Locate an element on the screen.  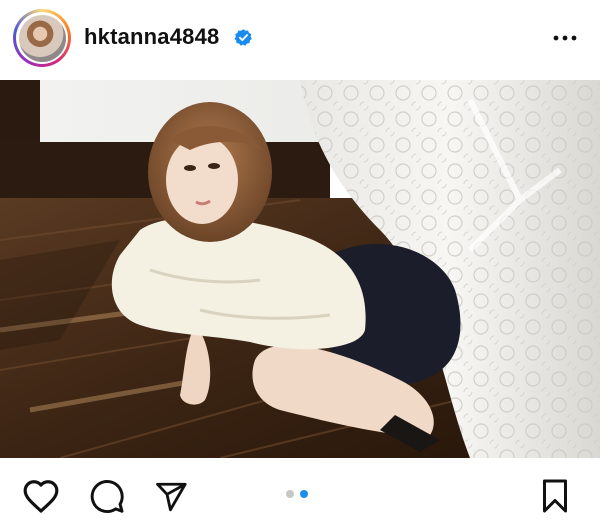
avatar is located at coordinates (42, 38).